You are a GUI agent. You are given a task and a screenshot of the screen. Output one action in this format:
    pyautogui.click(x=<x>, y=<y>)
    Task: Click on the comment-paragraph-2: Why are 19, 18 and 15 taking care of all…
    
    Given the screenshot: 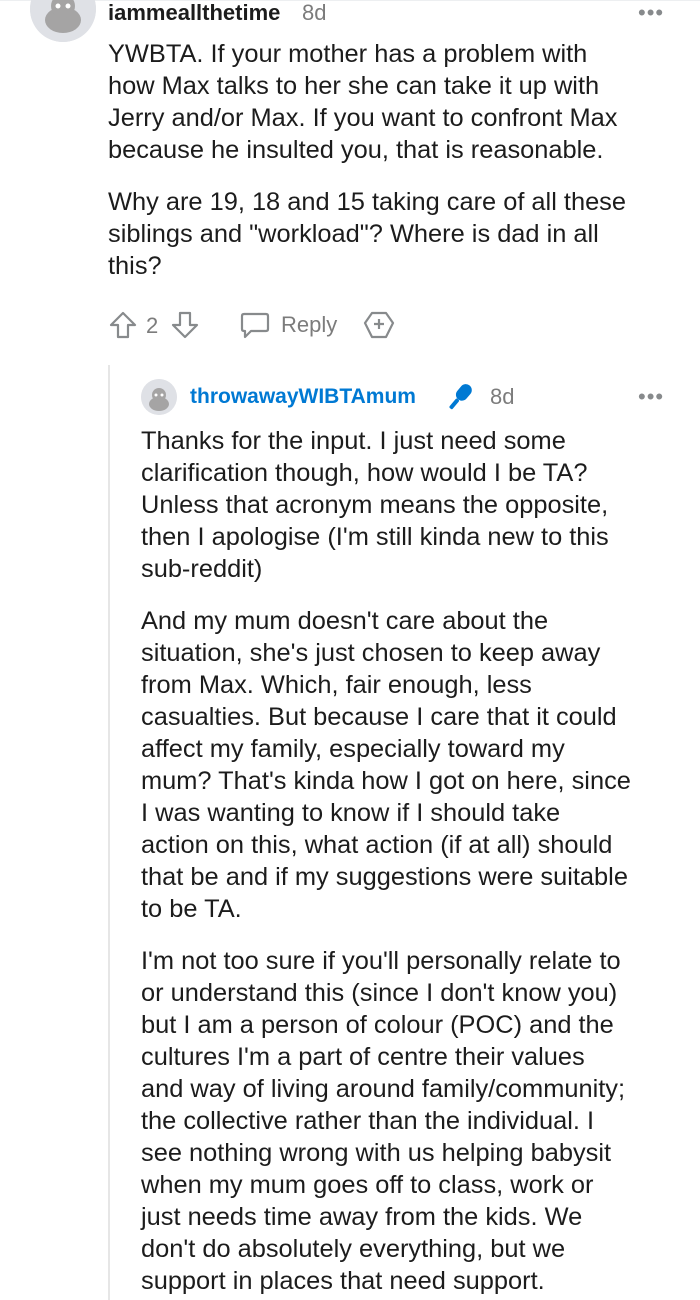 What is the action you would take?
    pyautogui.click(x=367, y=234)
    